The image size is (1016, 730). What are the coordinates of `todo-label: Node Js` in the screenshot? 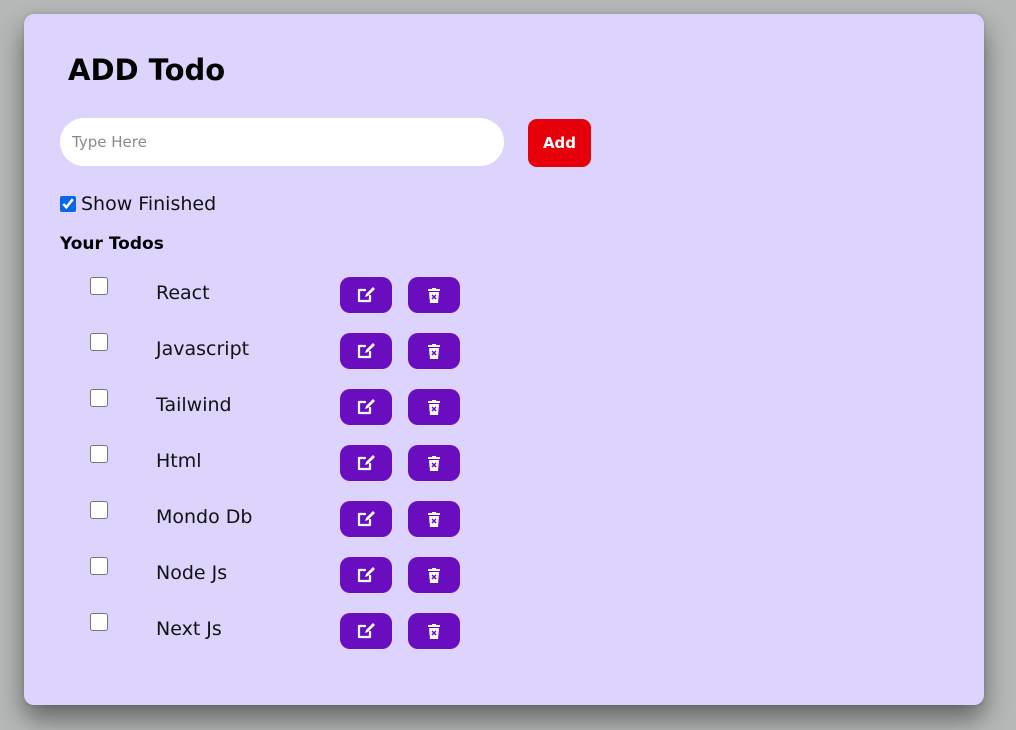 It's located at (192, 573).